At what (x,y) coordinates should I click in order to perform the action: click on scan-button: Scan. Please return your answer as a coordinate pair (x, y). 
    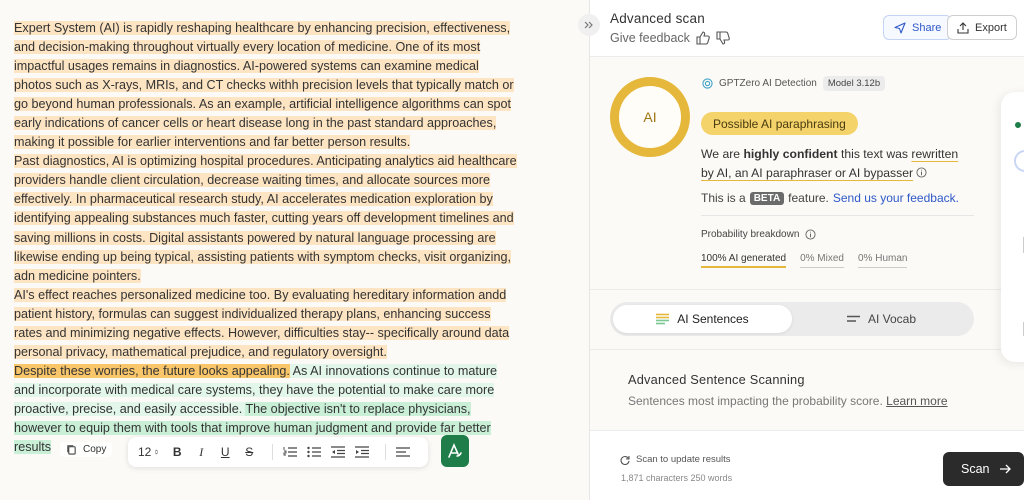
    Looking at the image, I should click on (983, 469).